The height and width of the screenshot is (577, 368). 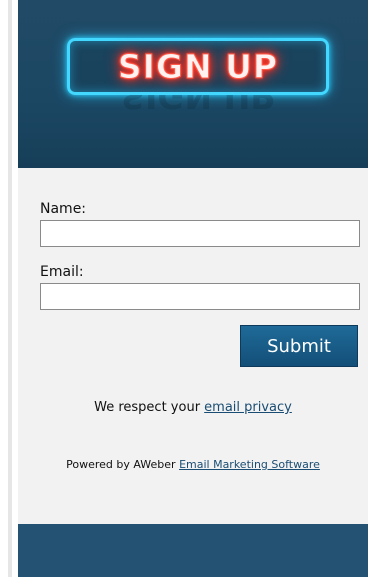 I want to click on sign-up-title: SIGN UP, so click(x=198, y=67).